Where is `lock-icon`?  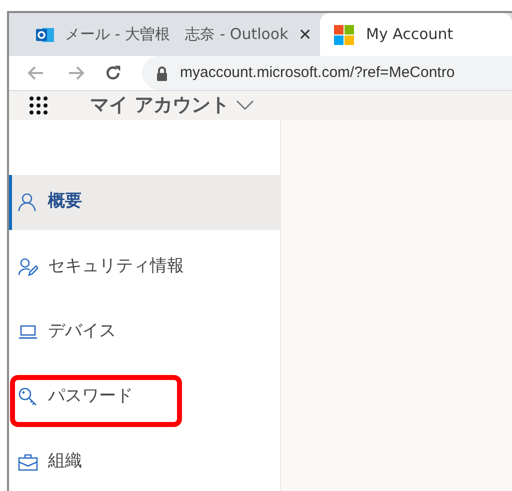 lock-icon is located at coordinates (162, 73).